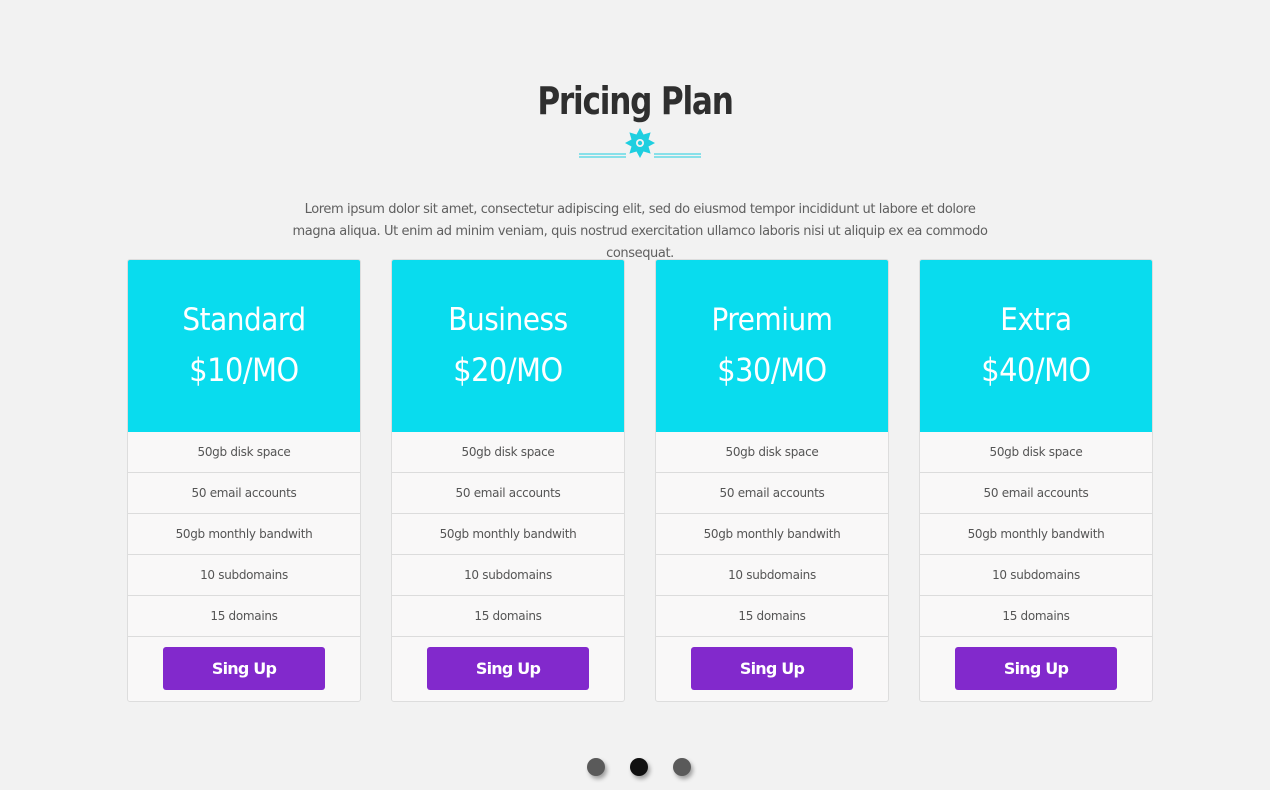 The width and height of the screenshot is (1270, 790). What do you see at coordinates (508, 320) in the screenshot?
I see `plan-name: Business` at bounding box center [508, 320].